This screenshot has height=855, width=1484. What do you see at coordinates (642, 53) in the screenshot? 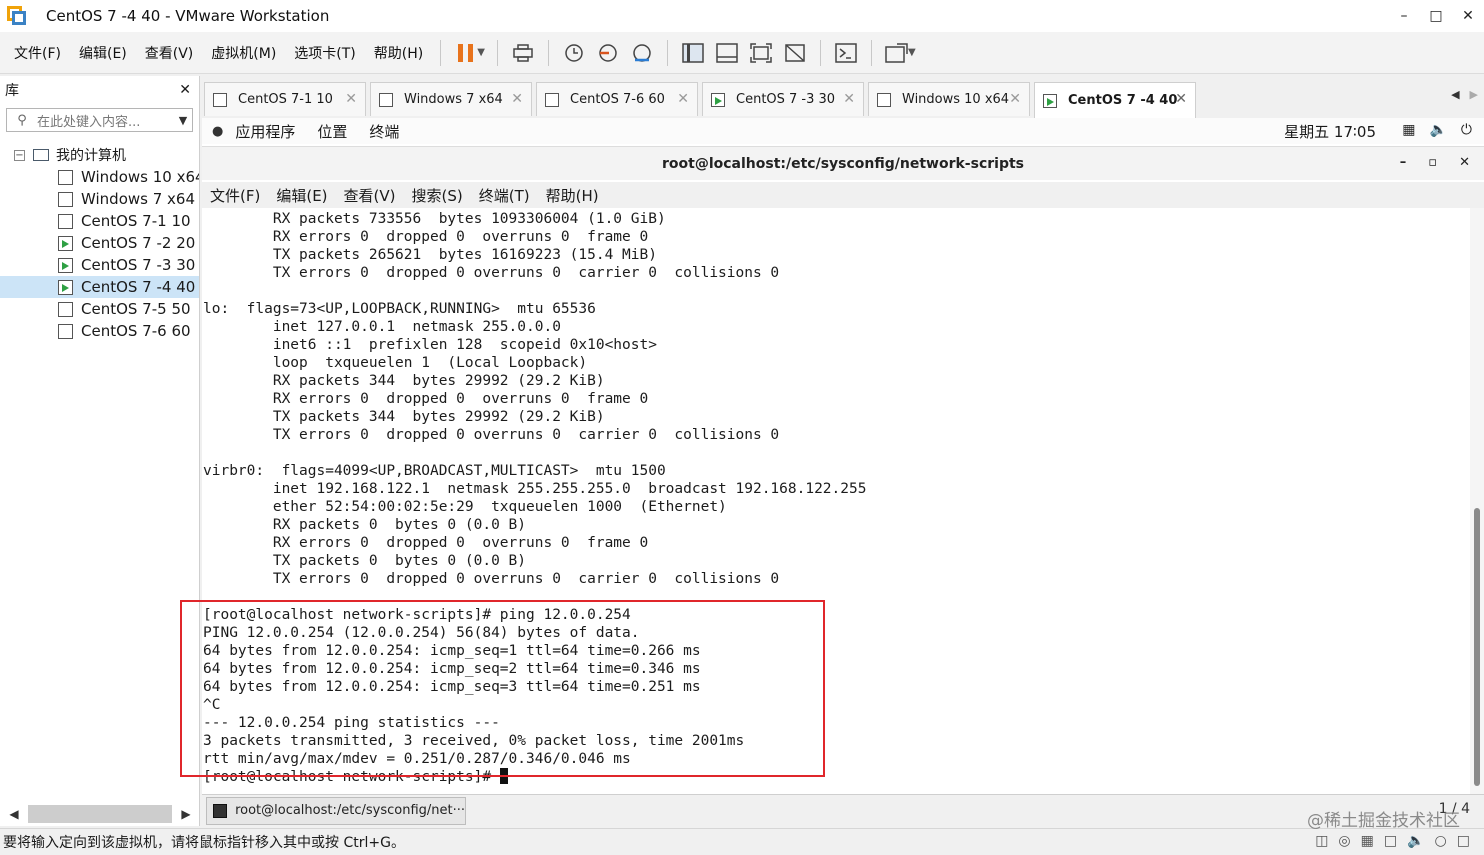
I see `snapshot-manager-icon` at bounding box center [642, 53].